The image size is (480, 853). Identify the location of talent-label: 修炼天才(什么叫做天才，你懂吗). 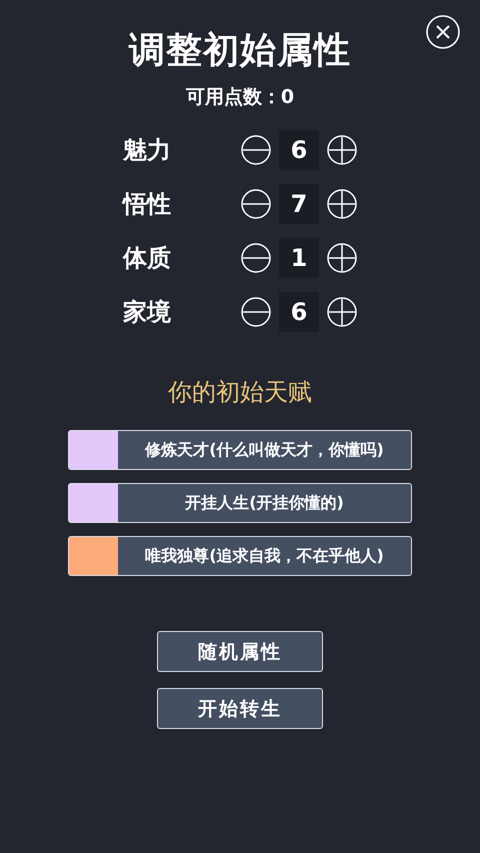
(264, 449).